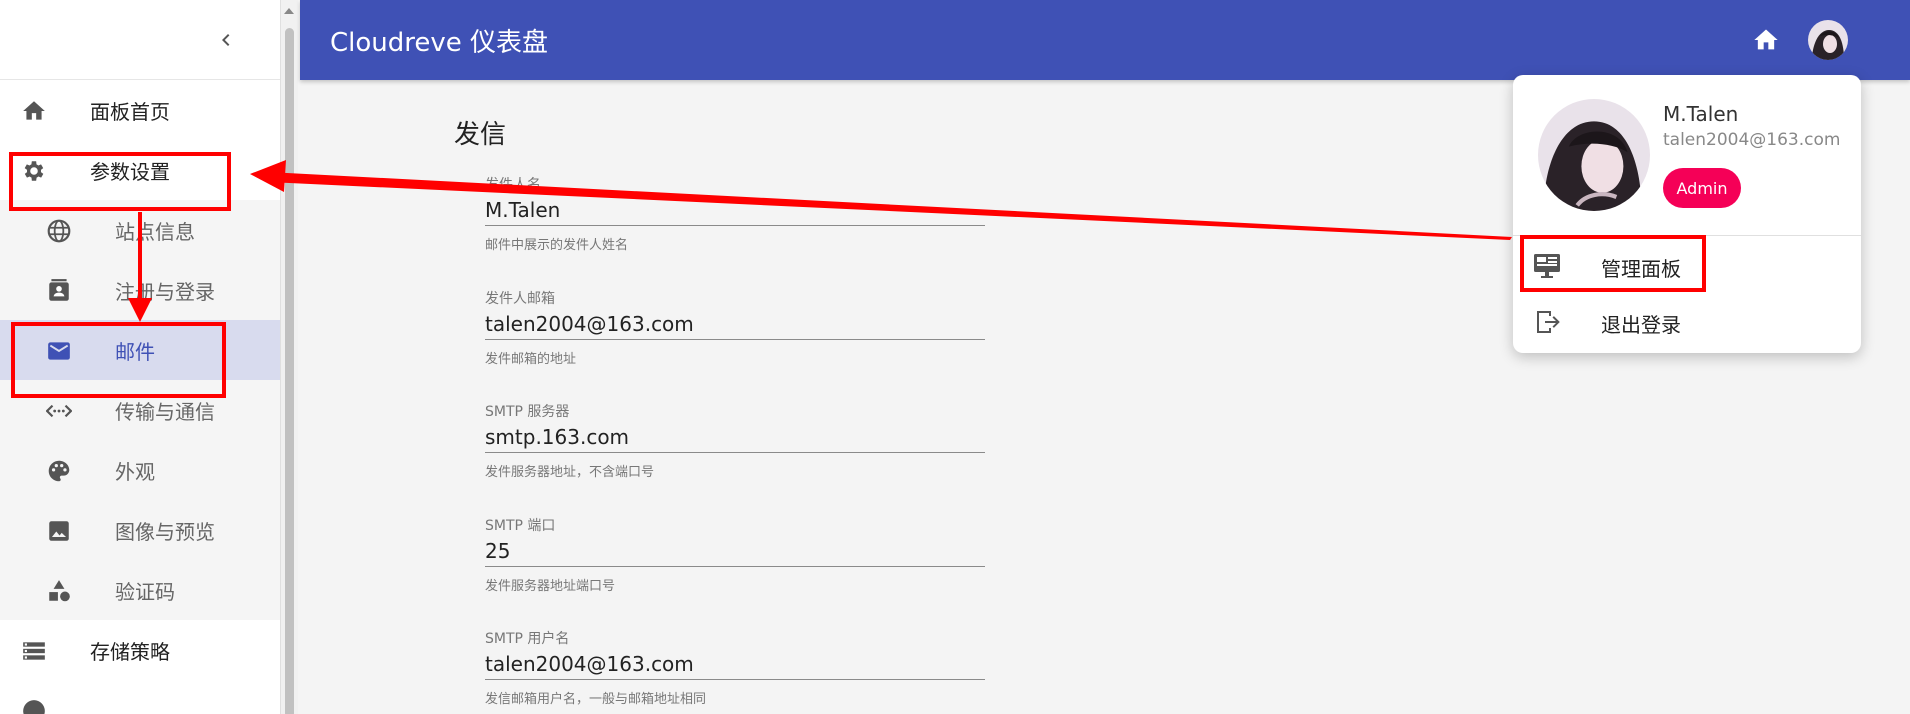 The width and height of the screenshot is (1910, 714). Describe the element at coordinates (1702, 188) in the screenshot. I see `admin-badge: Admin` at that location.